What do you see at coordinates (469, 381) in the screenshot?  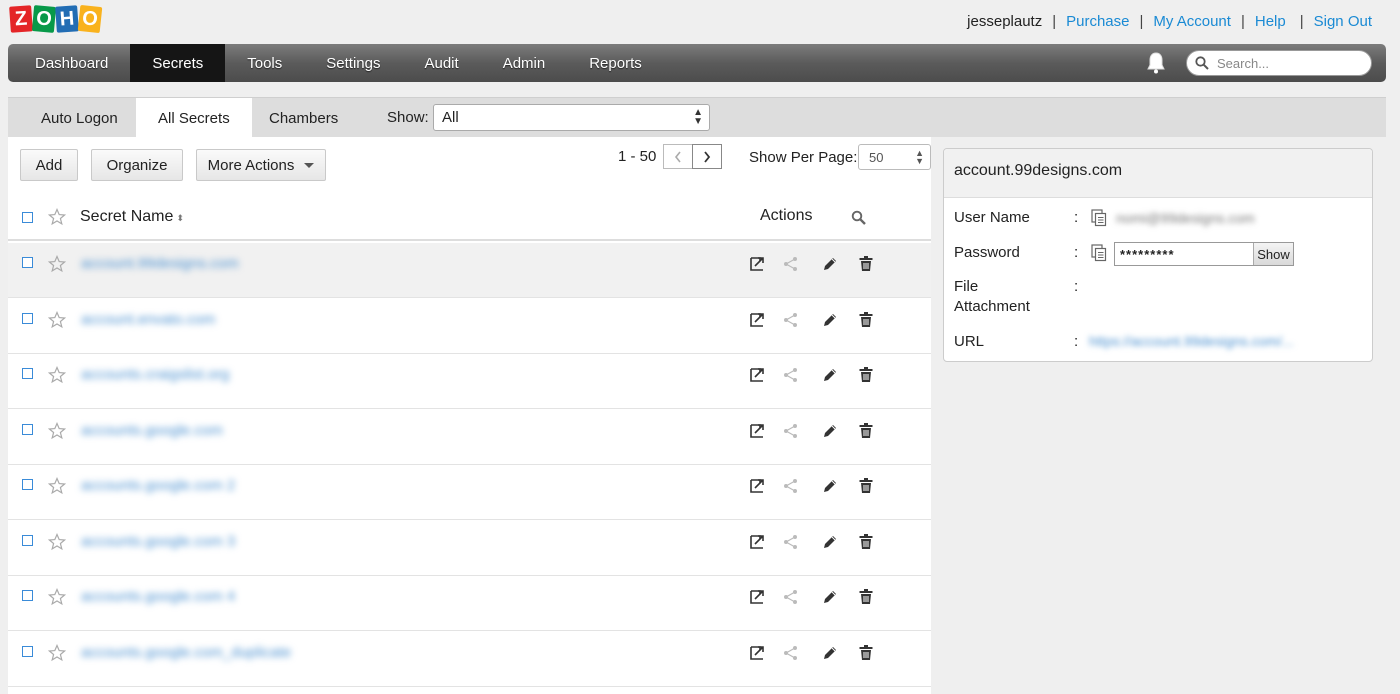 I see `table-row: accounts.craigslist.org` at bounding box center [469, 381].